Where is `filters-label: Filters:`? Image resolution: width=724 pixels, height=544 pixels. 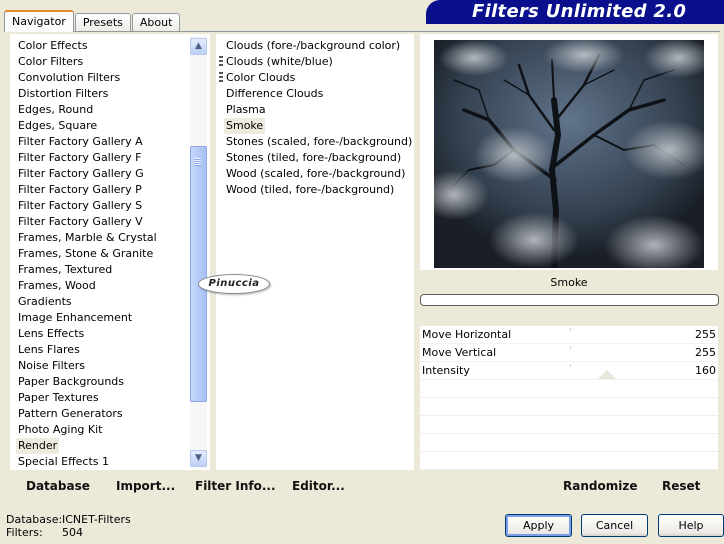
filters-label: Filters: is located at coordinates (24, 532).